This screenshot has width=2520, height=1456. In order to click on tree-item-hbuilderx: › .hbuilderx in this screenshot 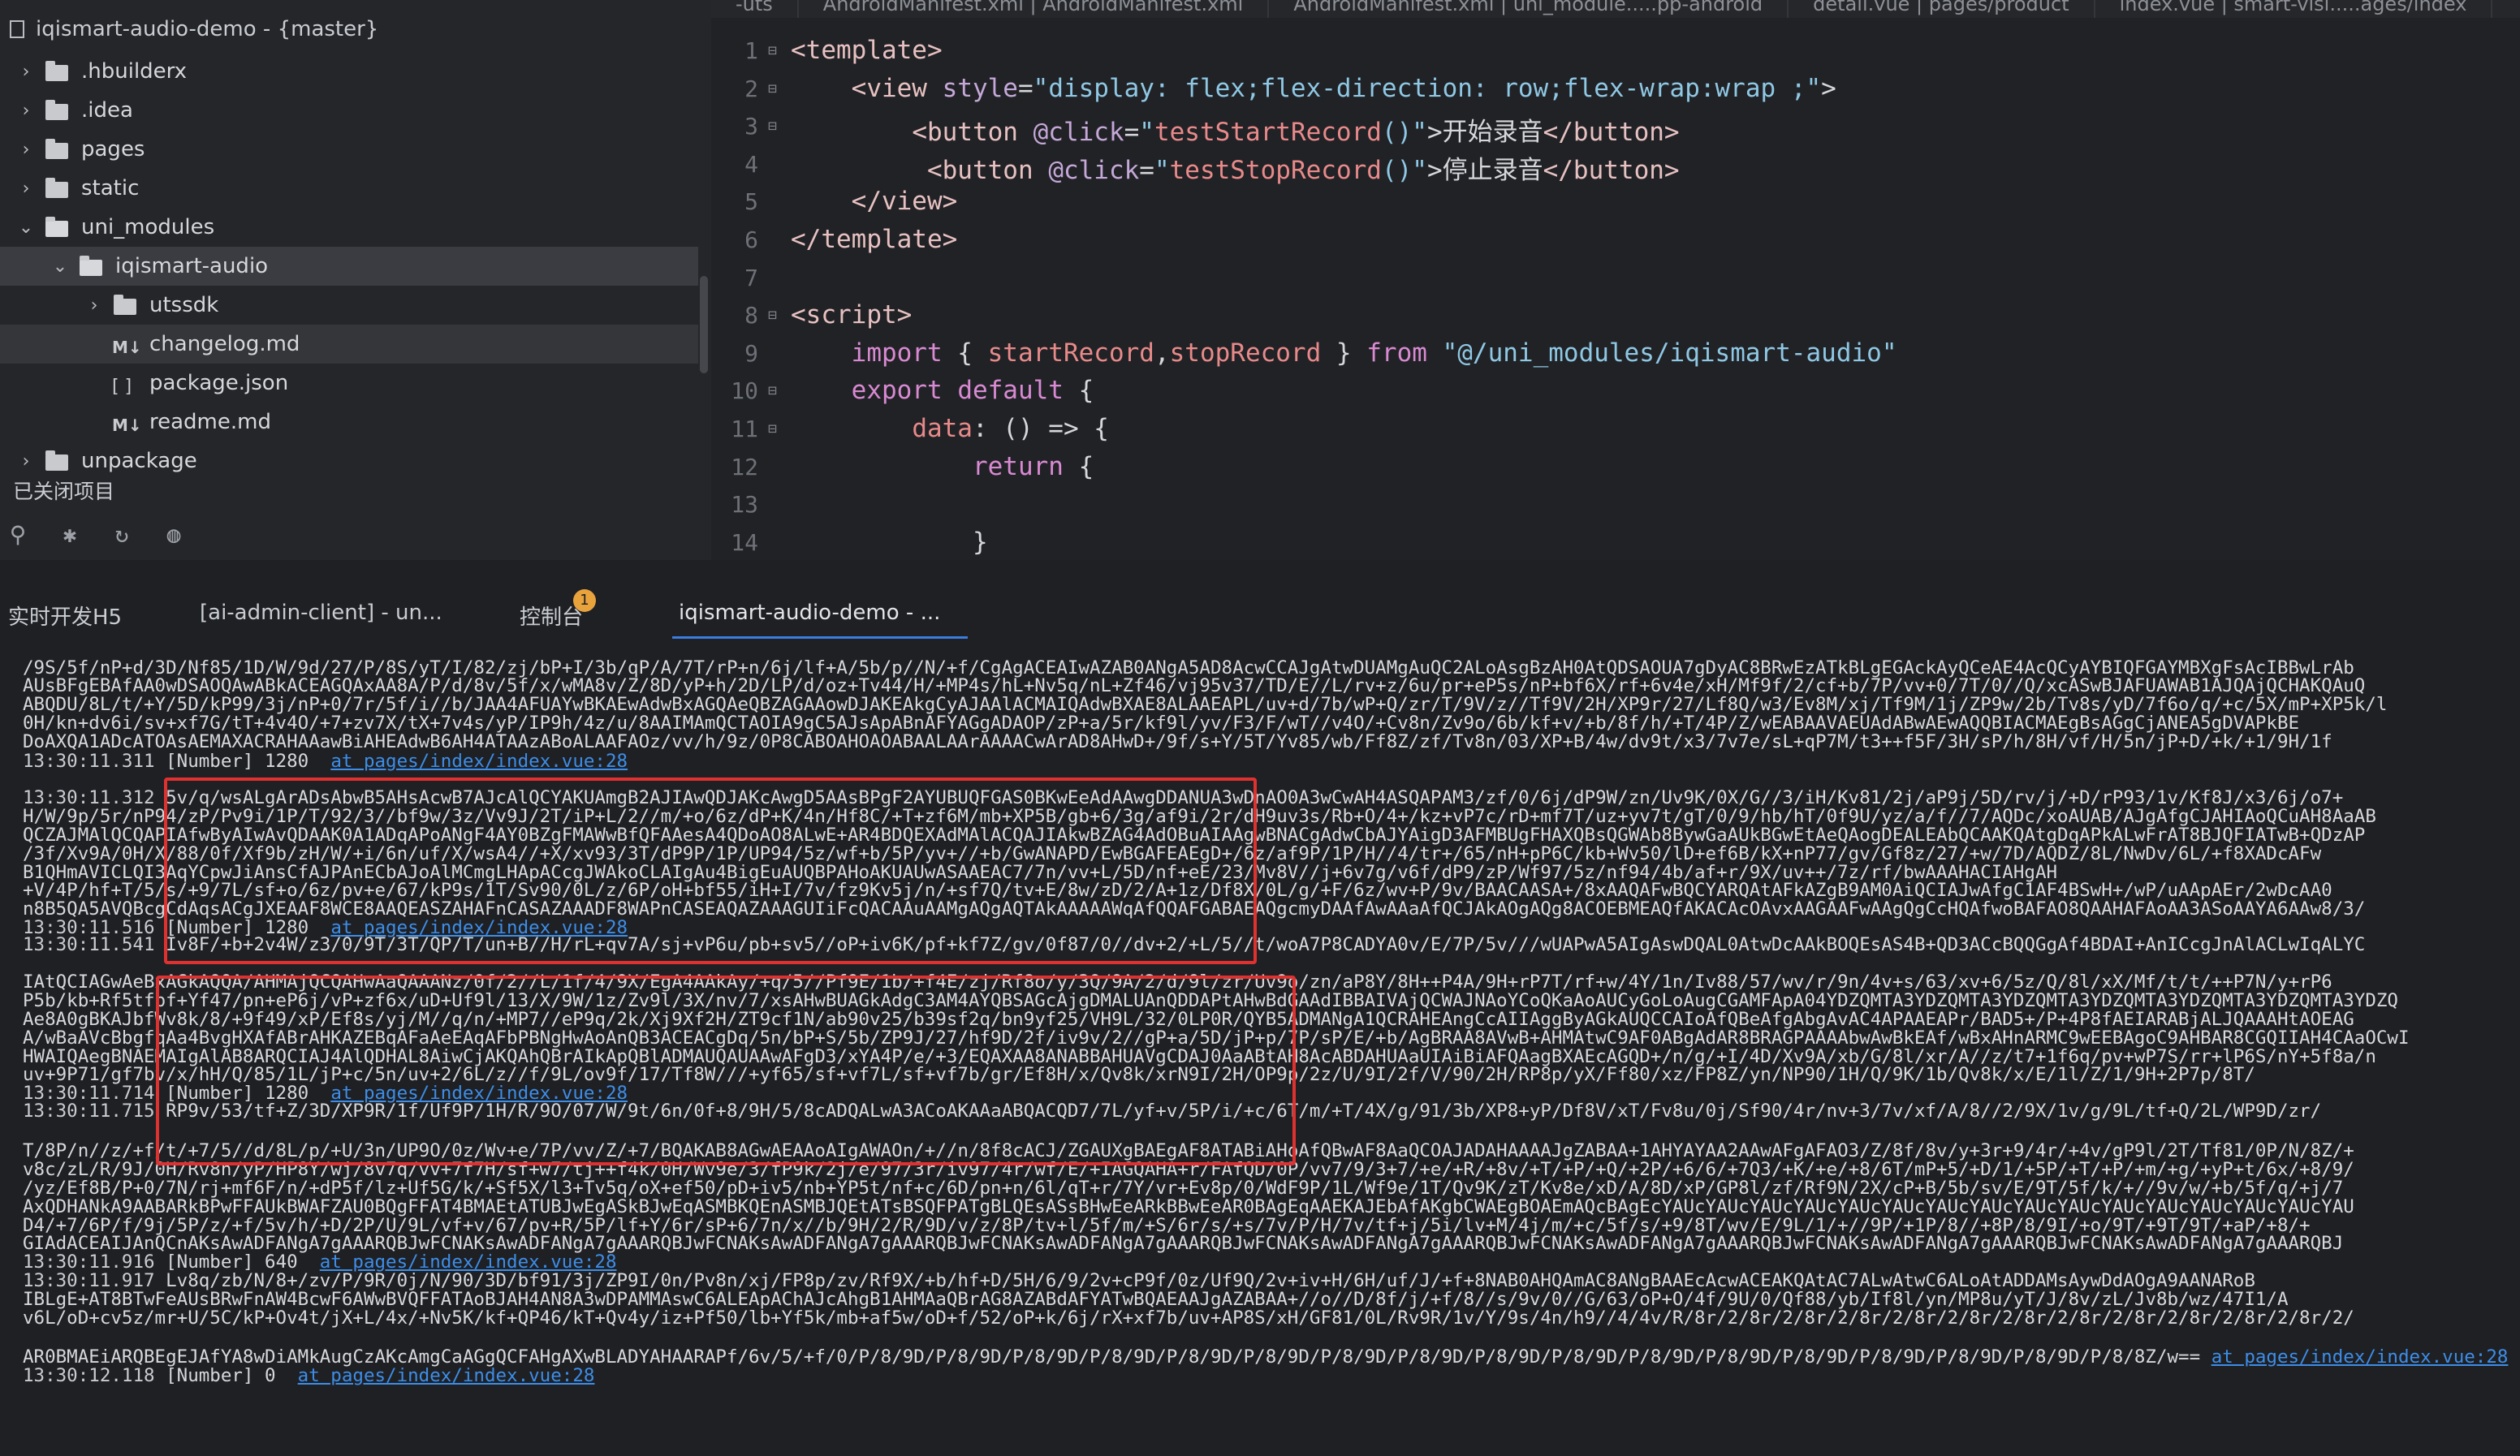, I will do `click(349, 72)`.